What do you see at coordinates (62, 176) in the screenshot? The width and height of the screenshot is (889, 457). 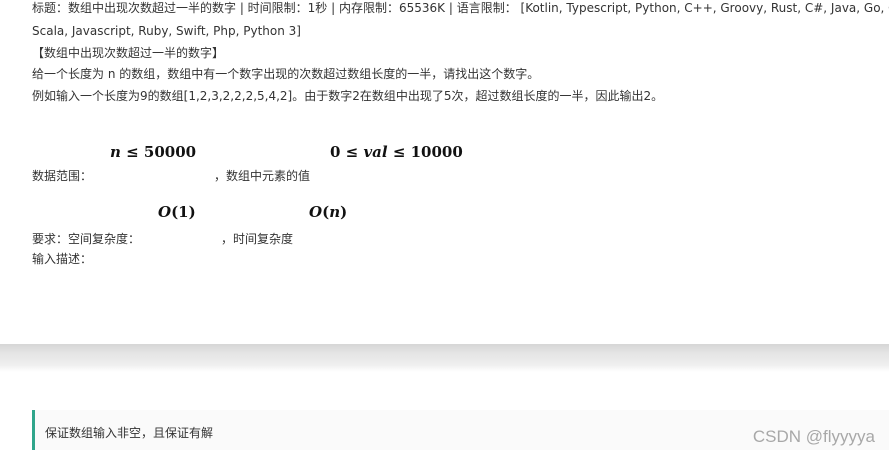 I see `data-range-label: 数据范围：` at bounding box center [62, 176].